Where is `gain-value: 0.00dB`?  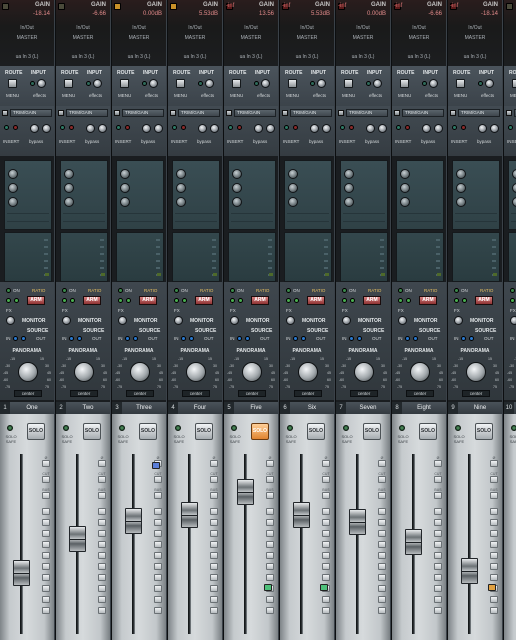
gain-value: 0.00dB is located at coordinates (152, 14).